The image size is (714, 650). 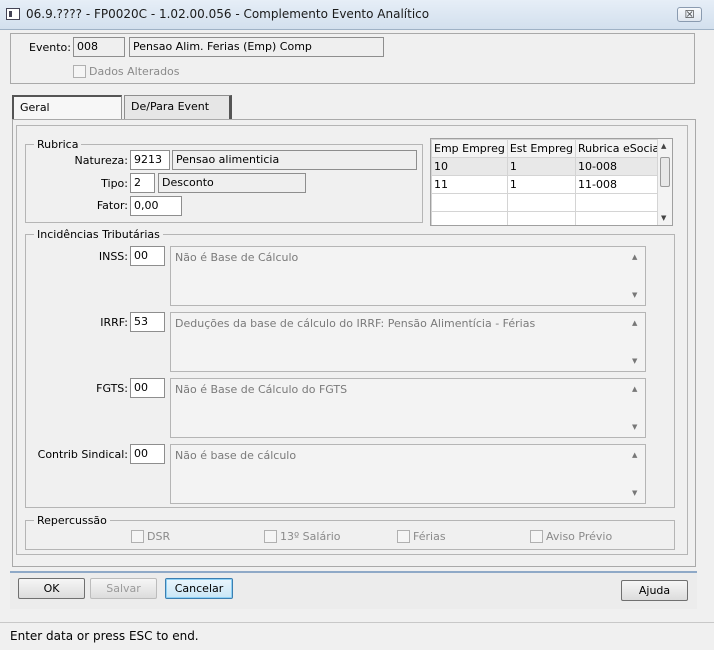 I want to click on aviso-previo-label: Aviso Prévio, so click(x=579, y=536).